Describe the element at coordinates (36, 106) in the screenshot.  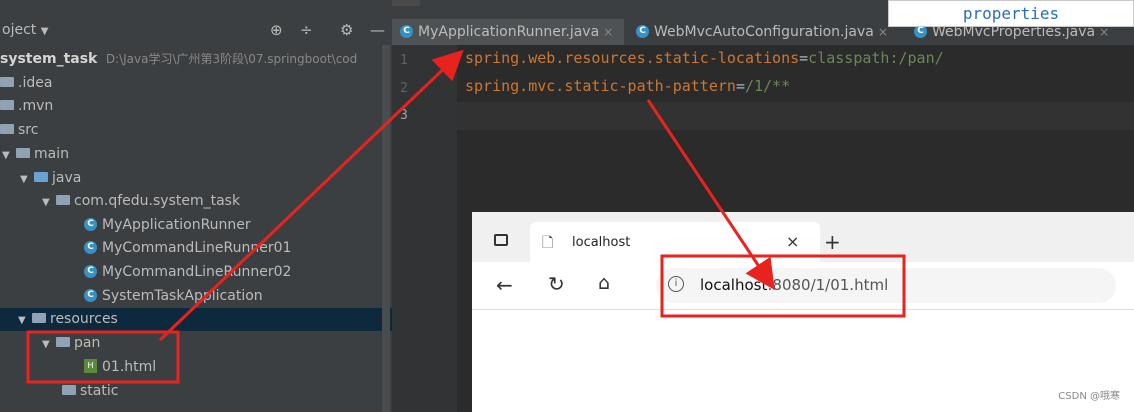
I see `tree-item-label: .mvn` at that location.